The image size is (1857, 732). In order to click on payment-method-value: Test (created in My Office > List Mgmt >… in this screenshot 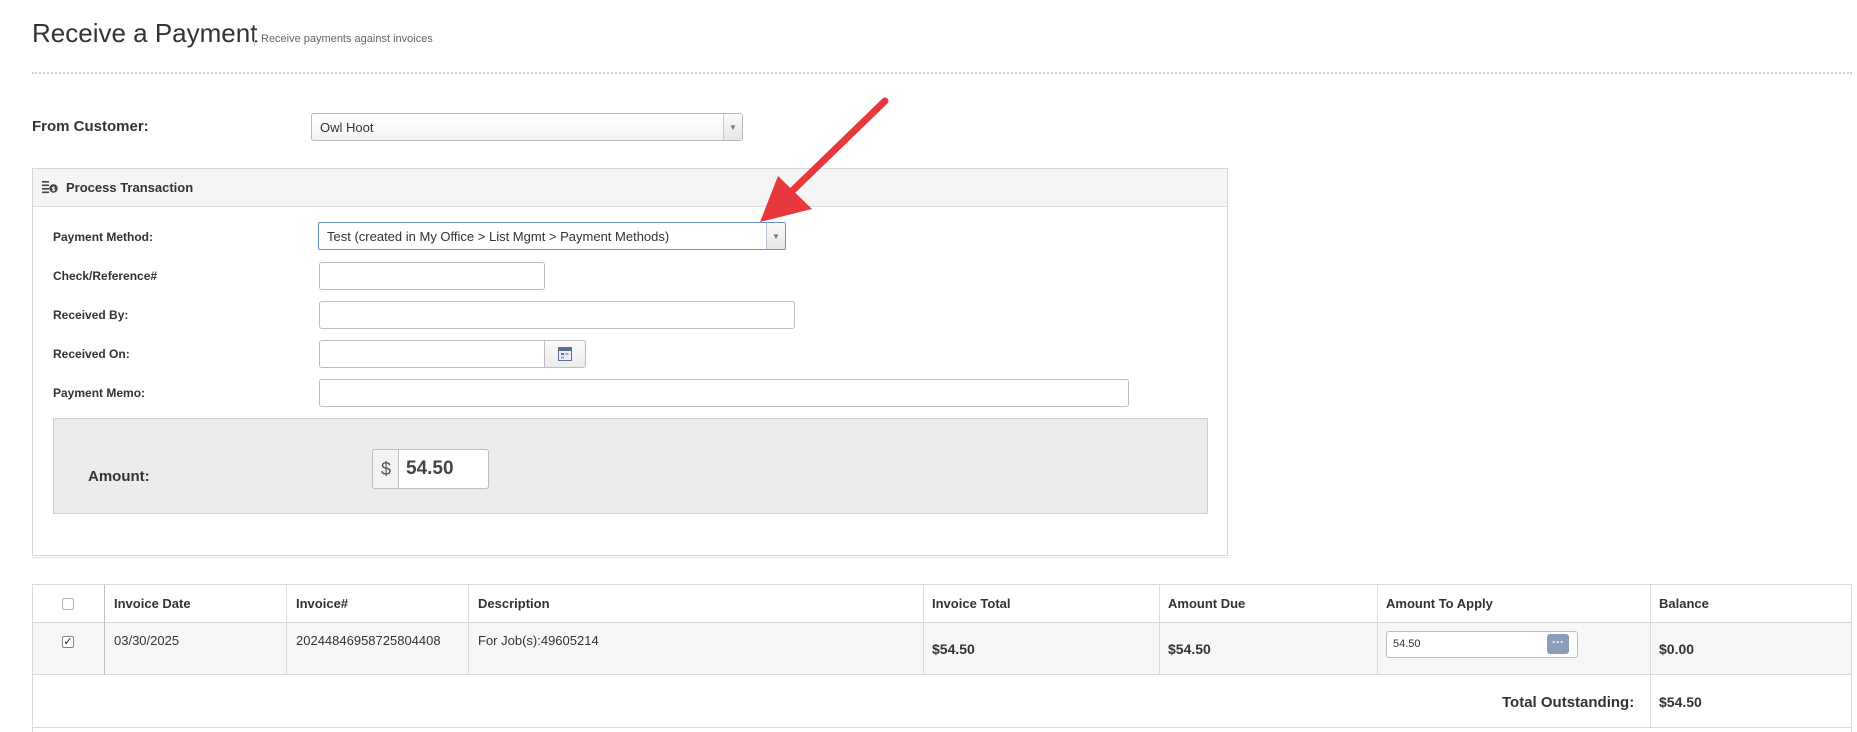, I will do `click(498, 236)`.